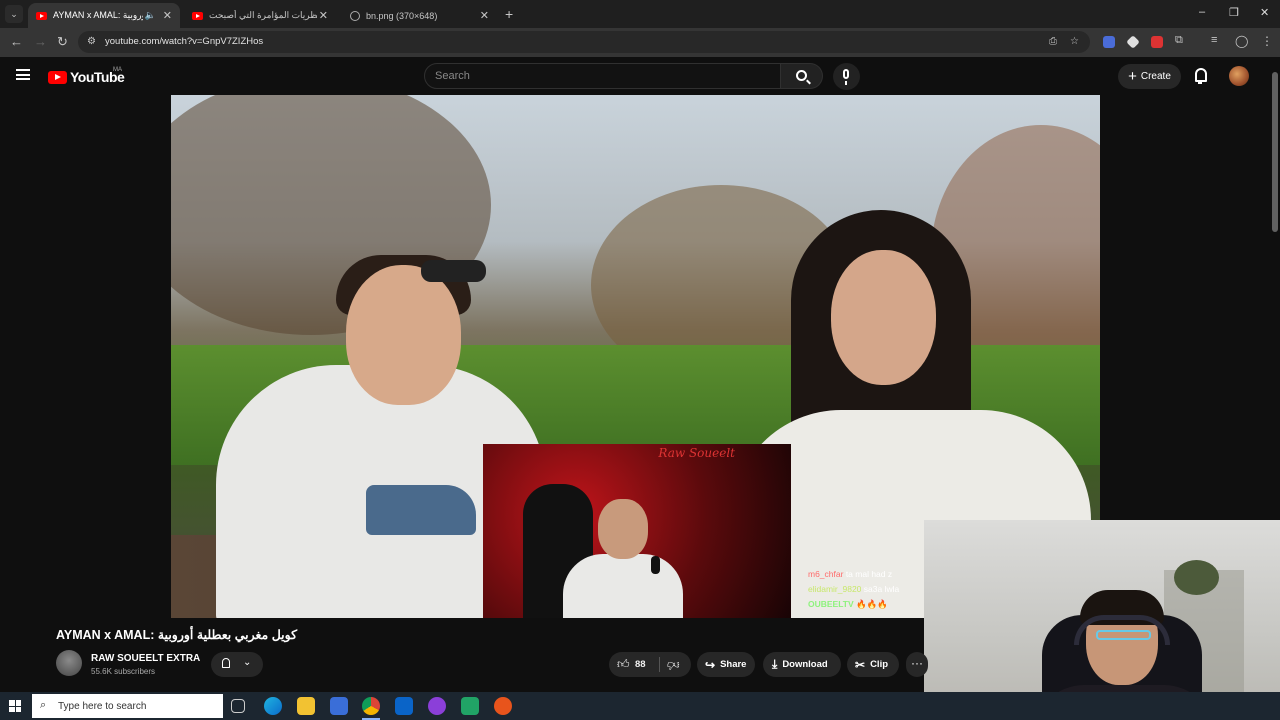 The width and height of the screenshot is (1280, 720). I want to click on restore-button: ❐, so click(1234, 12).